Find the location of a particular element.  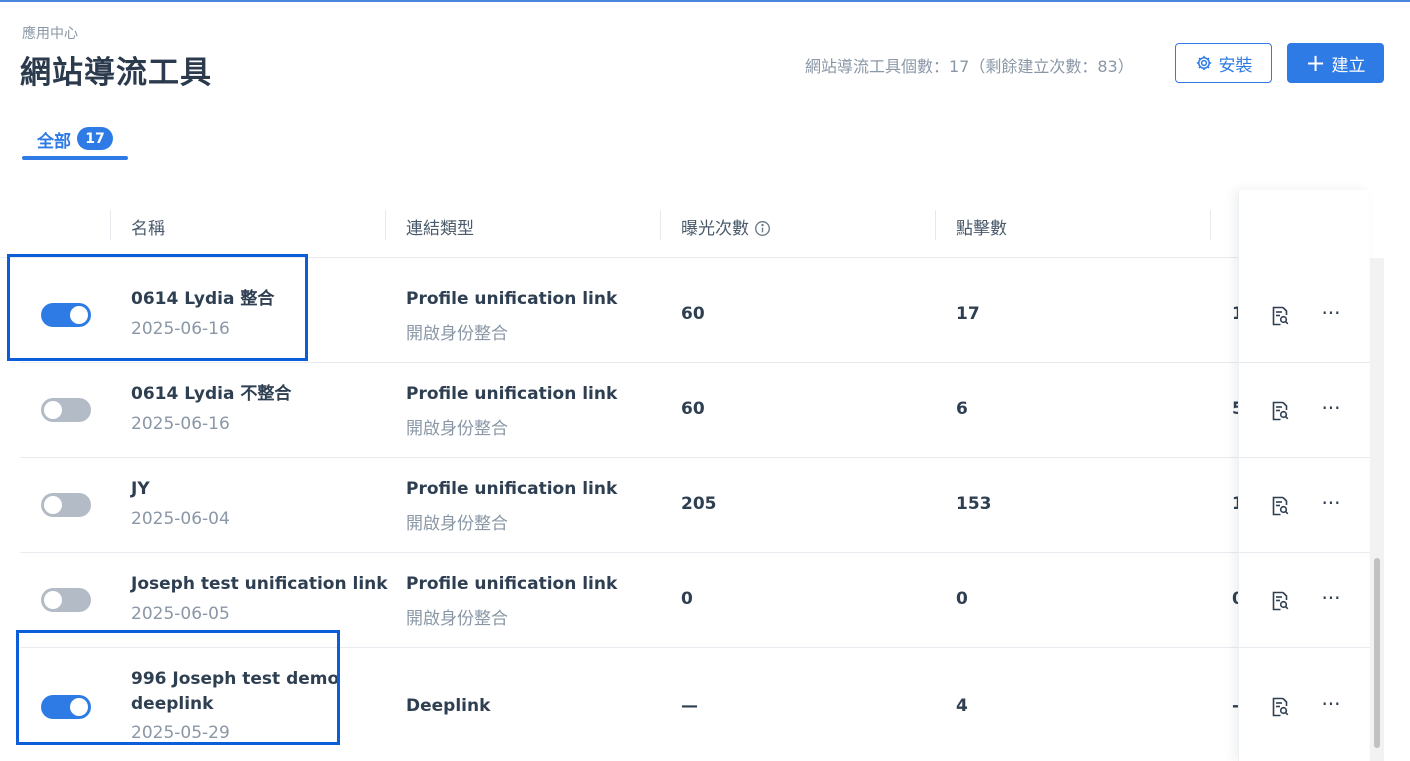

column-header-clicks: 點擊數 is located at coordinates (981, 226).